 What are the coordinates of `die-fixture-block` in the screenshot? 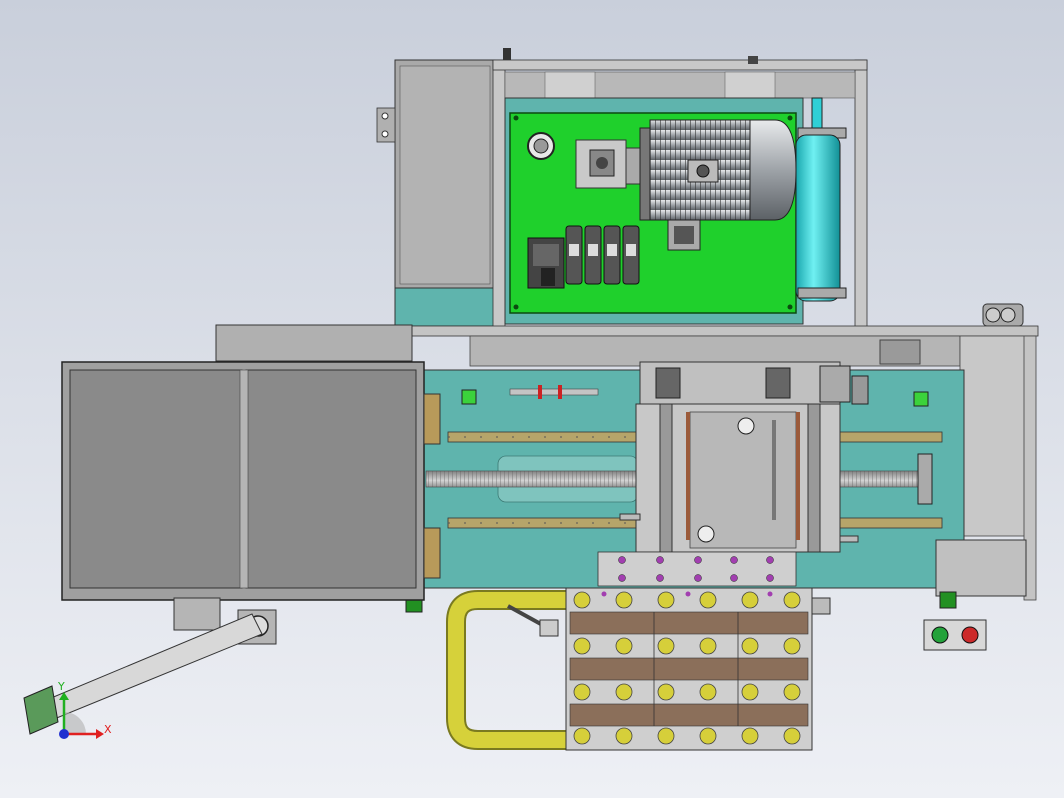 It's located at (698, 669).